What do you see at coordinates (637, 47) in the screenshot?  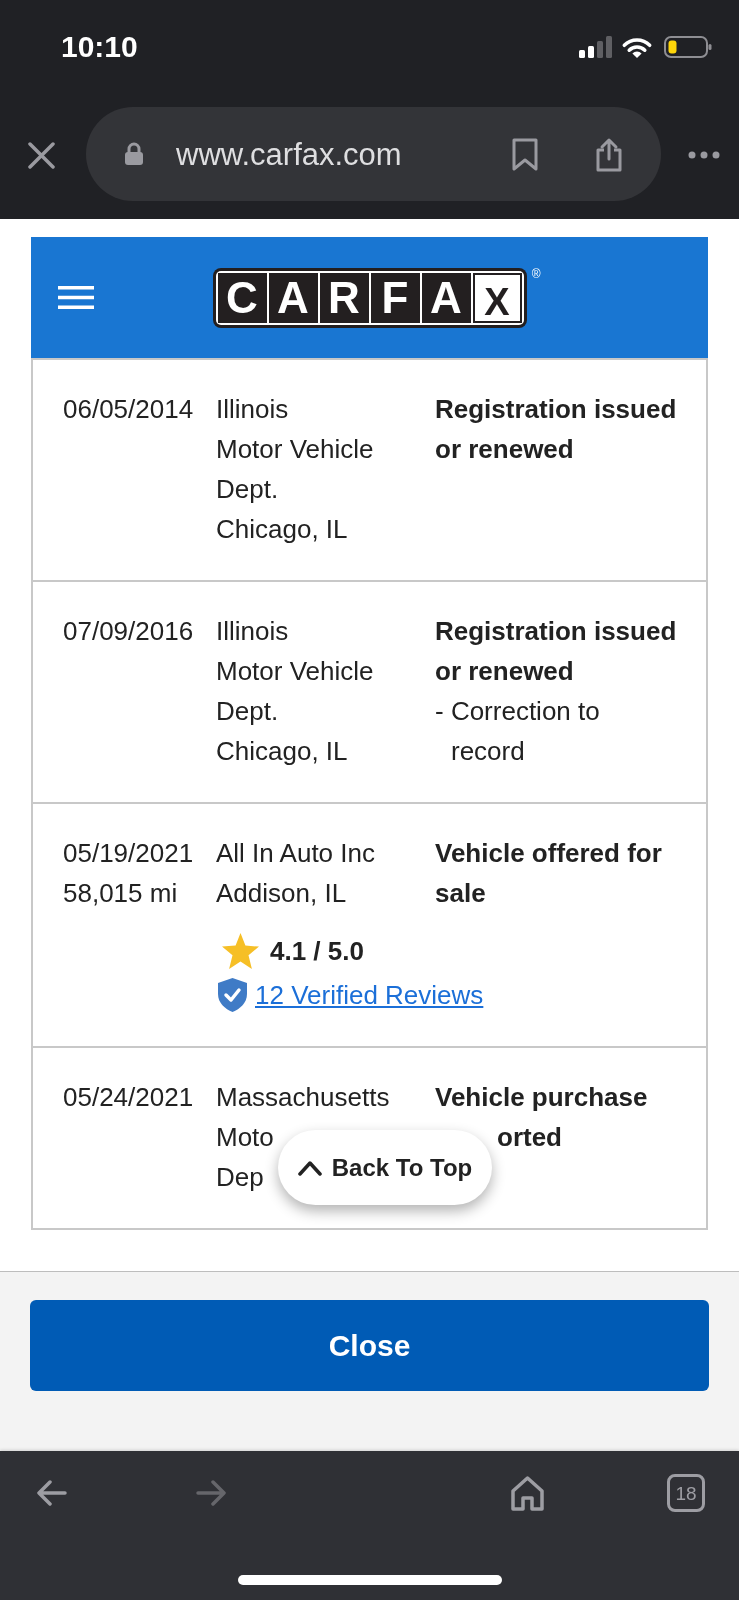 I see `wifi-icon` at bounding box center [637, 47].